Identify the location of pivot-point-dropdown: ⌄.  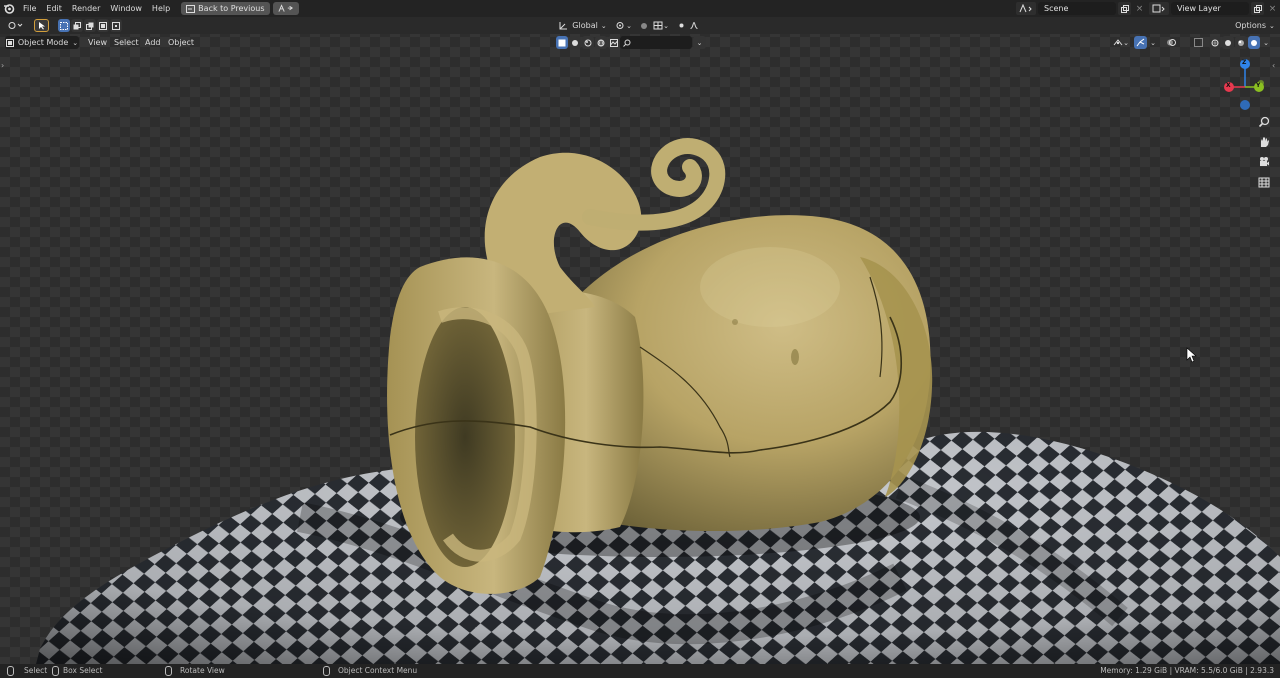
(624, 25).